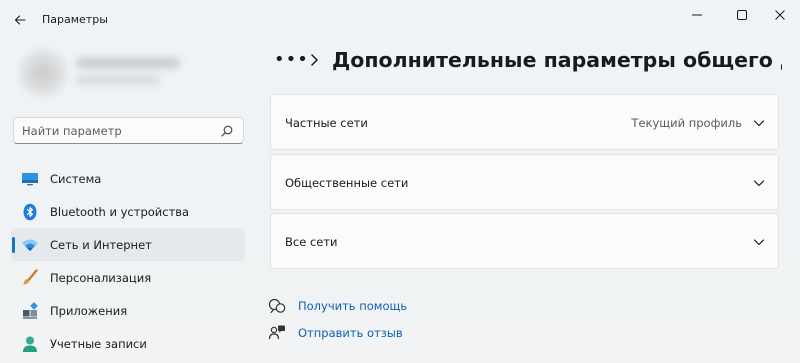 The width and height of the screenshot is (800, 363). I want to click on sidebar-item-accounts: Учетные записи, so click(128, 343).